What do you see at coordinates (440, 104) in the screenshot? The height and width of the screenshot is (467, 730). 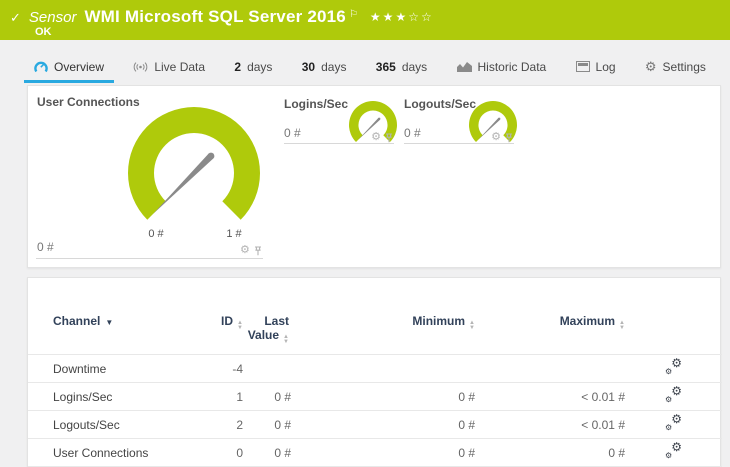 I see `gauge-title-logouts: Logouts/Sec` at bounding box center [440, 104].